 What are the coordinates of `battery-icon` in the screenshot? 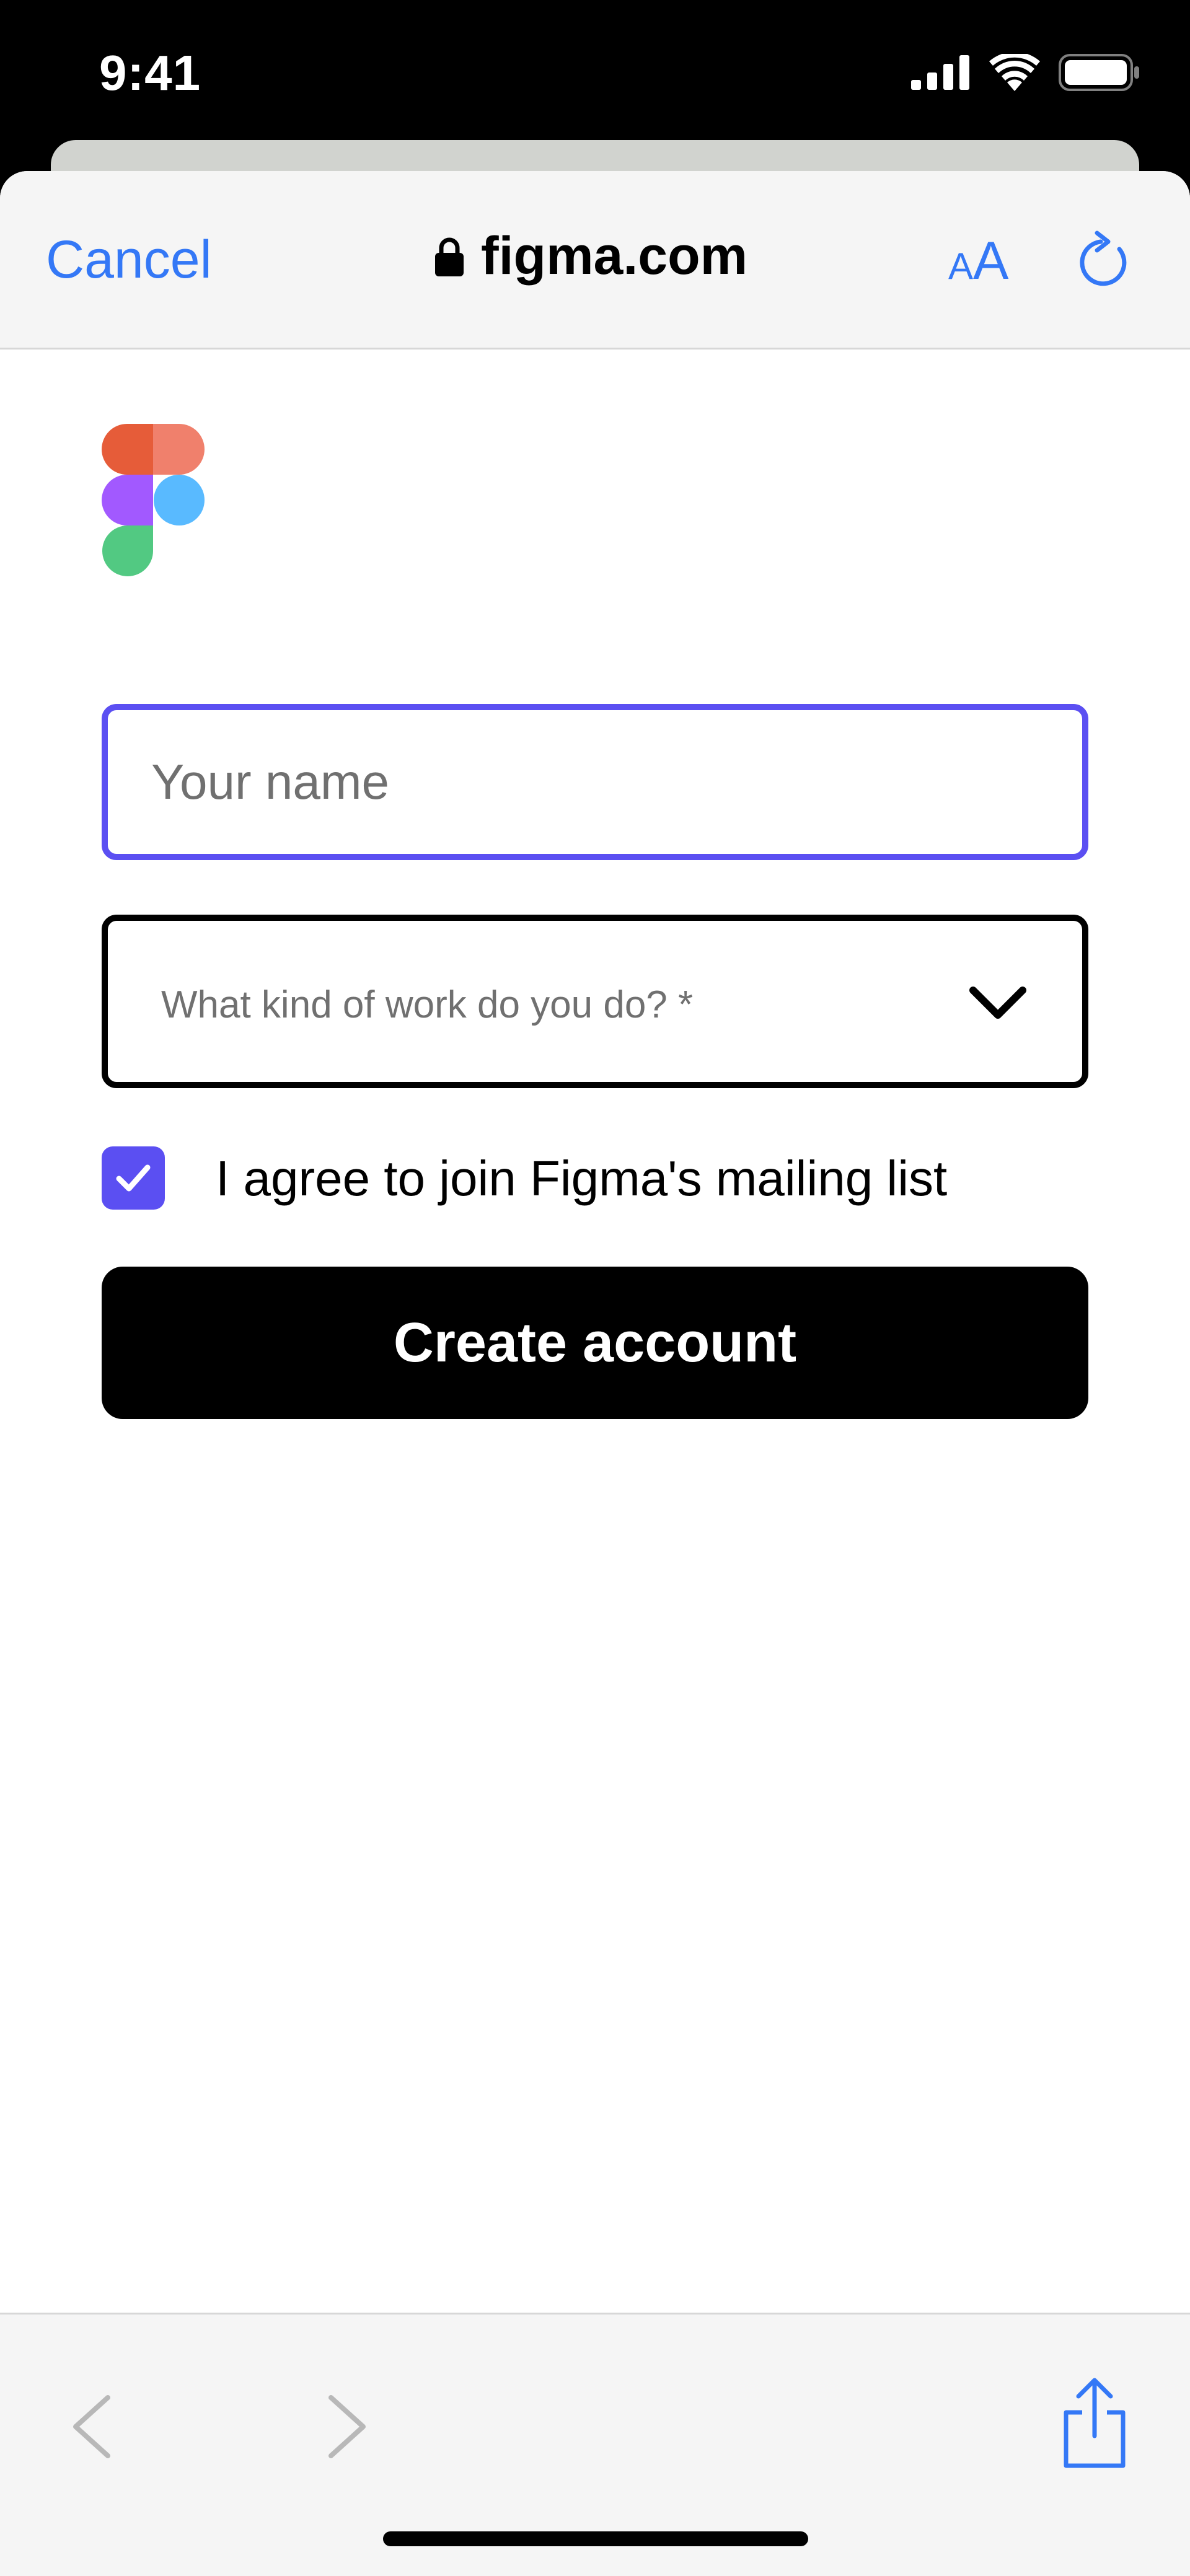 It's located at (1099, 72).